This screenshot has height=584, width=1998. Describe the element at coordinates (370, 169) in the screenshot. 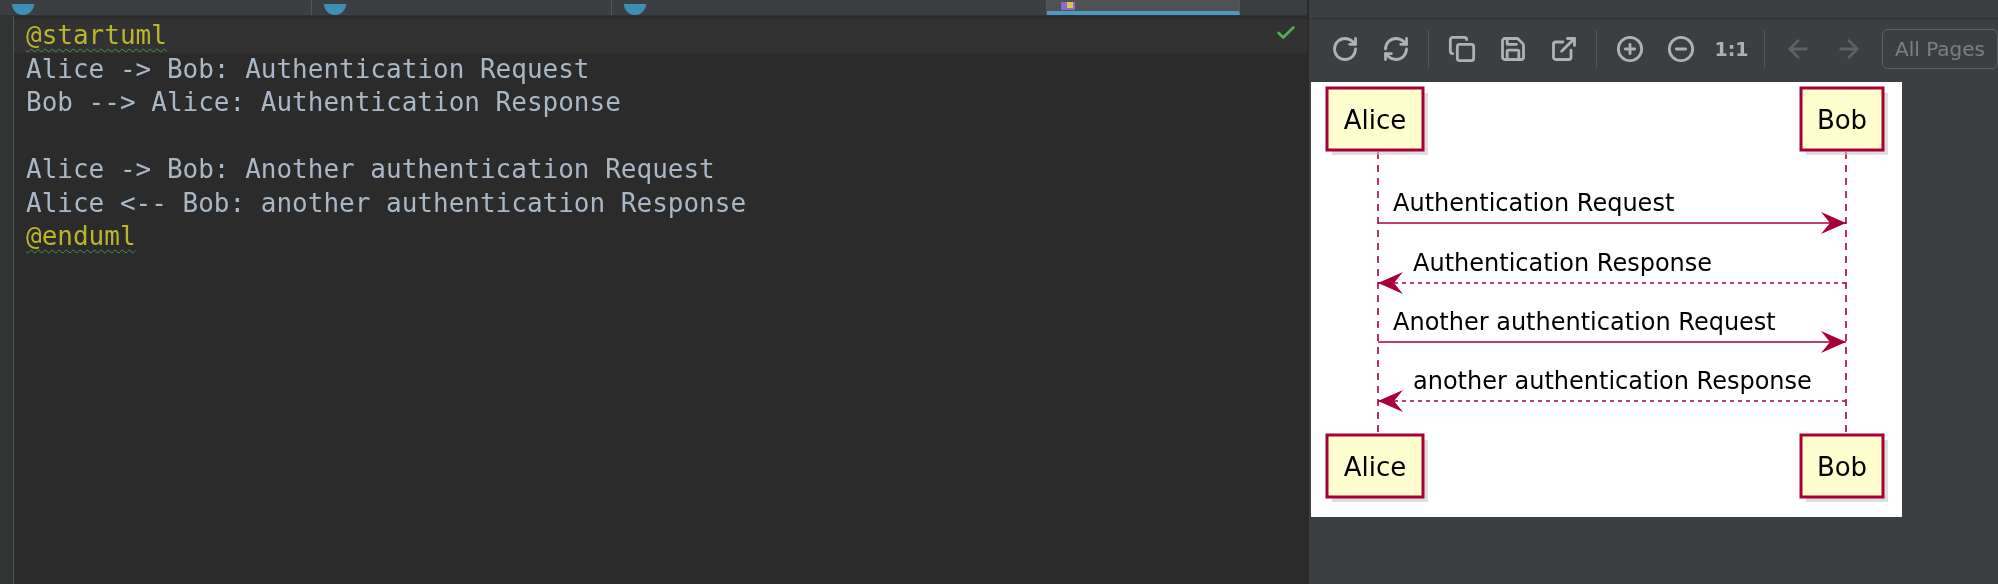

I see `code-line: Alice -> Bob: Another authentication Request` at that location.